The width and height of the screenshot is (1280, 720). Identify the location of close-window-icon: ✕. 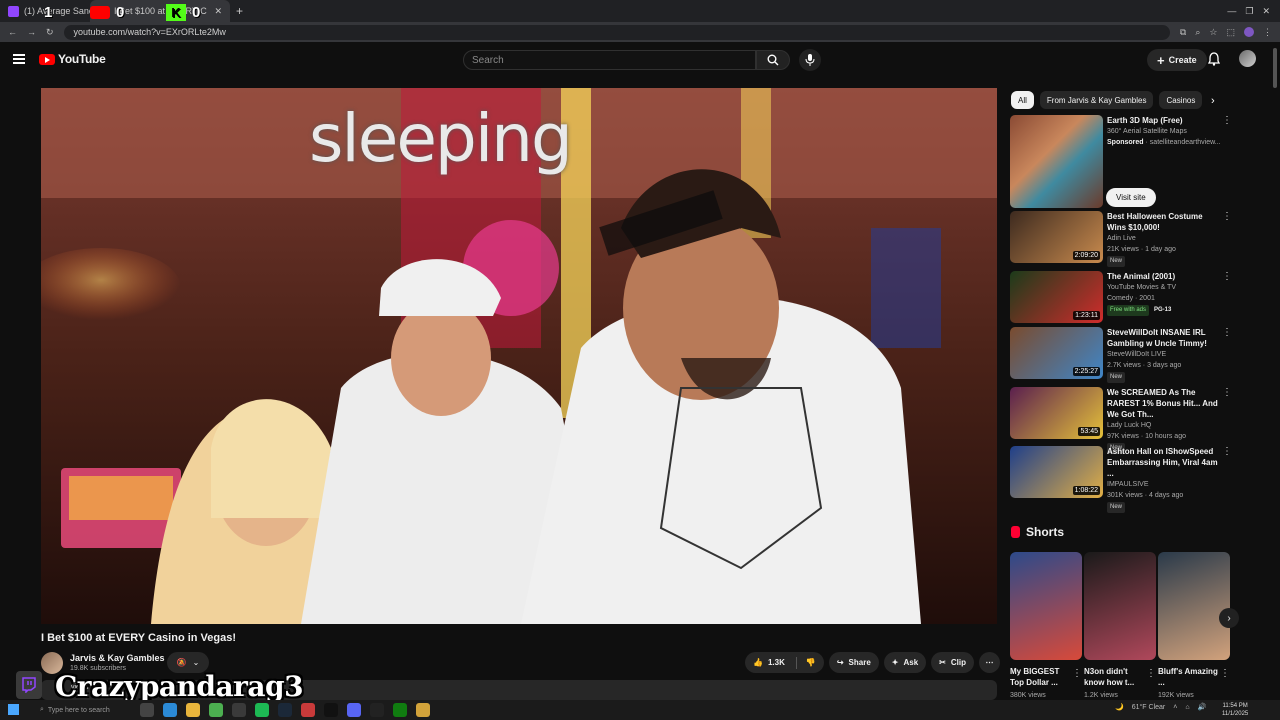
(1266, 11).